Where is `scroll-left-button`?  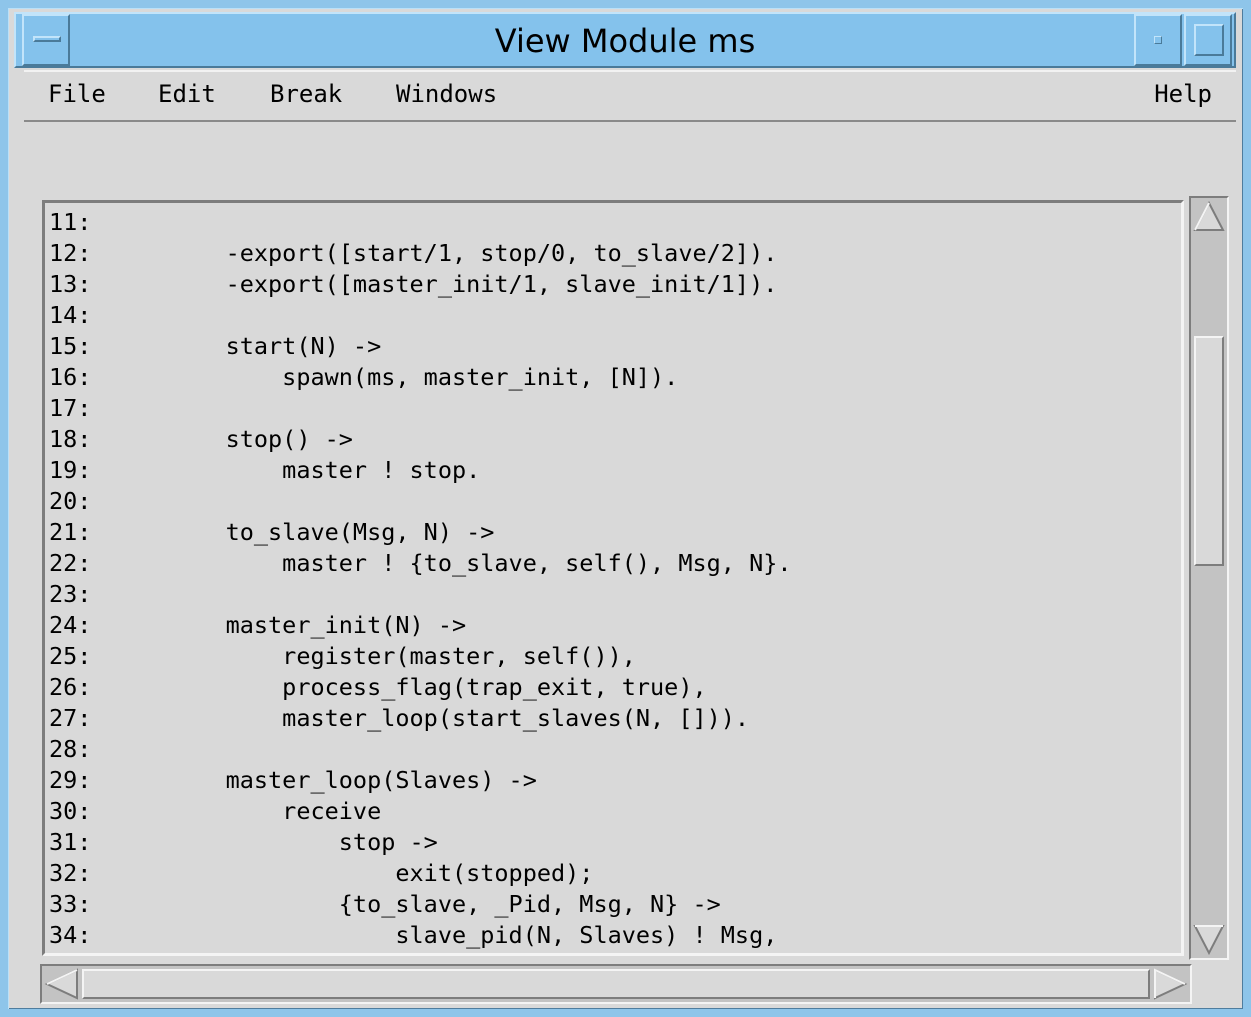 scroll-left-button is located at coordinates (62, 984).